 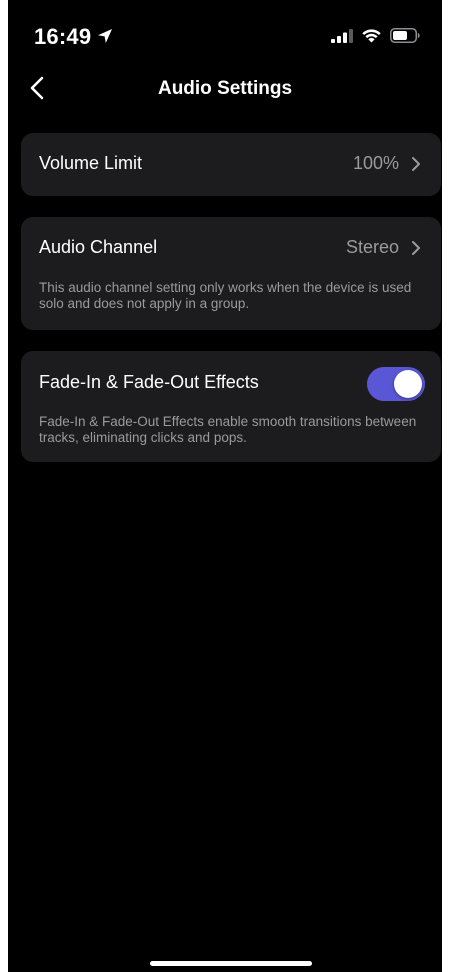 What do you see at coordinates (375, 163) in the screenshot?
I see `volume-limit-value: 100%` at bounding box center [375, 163].